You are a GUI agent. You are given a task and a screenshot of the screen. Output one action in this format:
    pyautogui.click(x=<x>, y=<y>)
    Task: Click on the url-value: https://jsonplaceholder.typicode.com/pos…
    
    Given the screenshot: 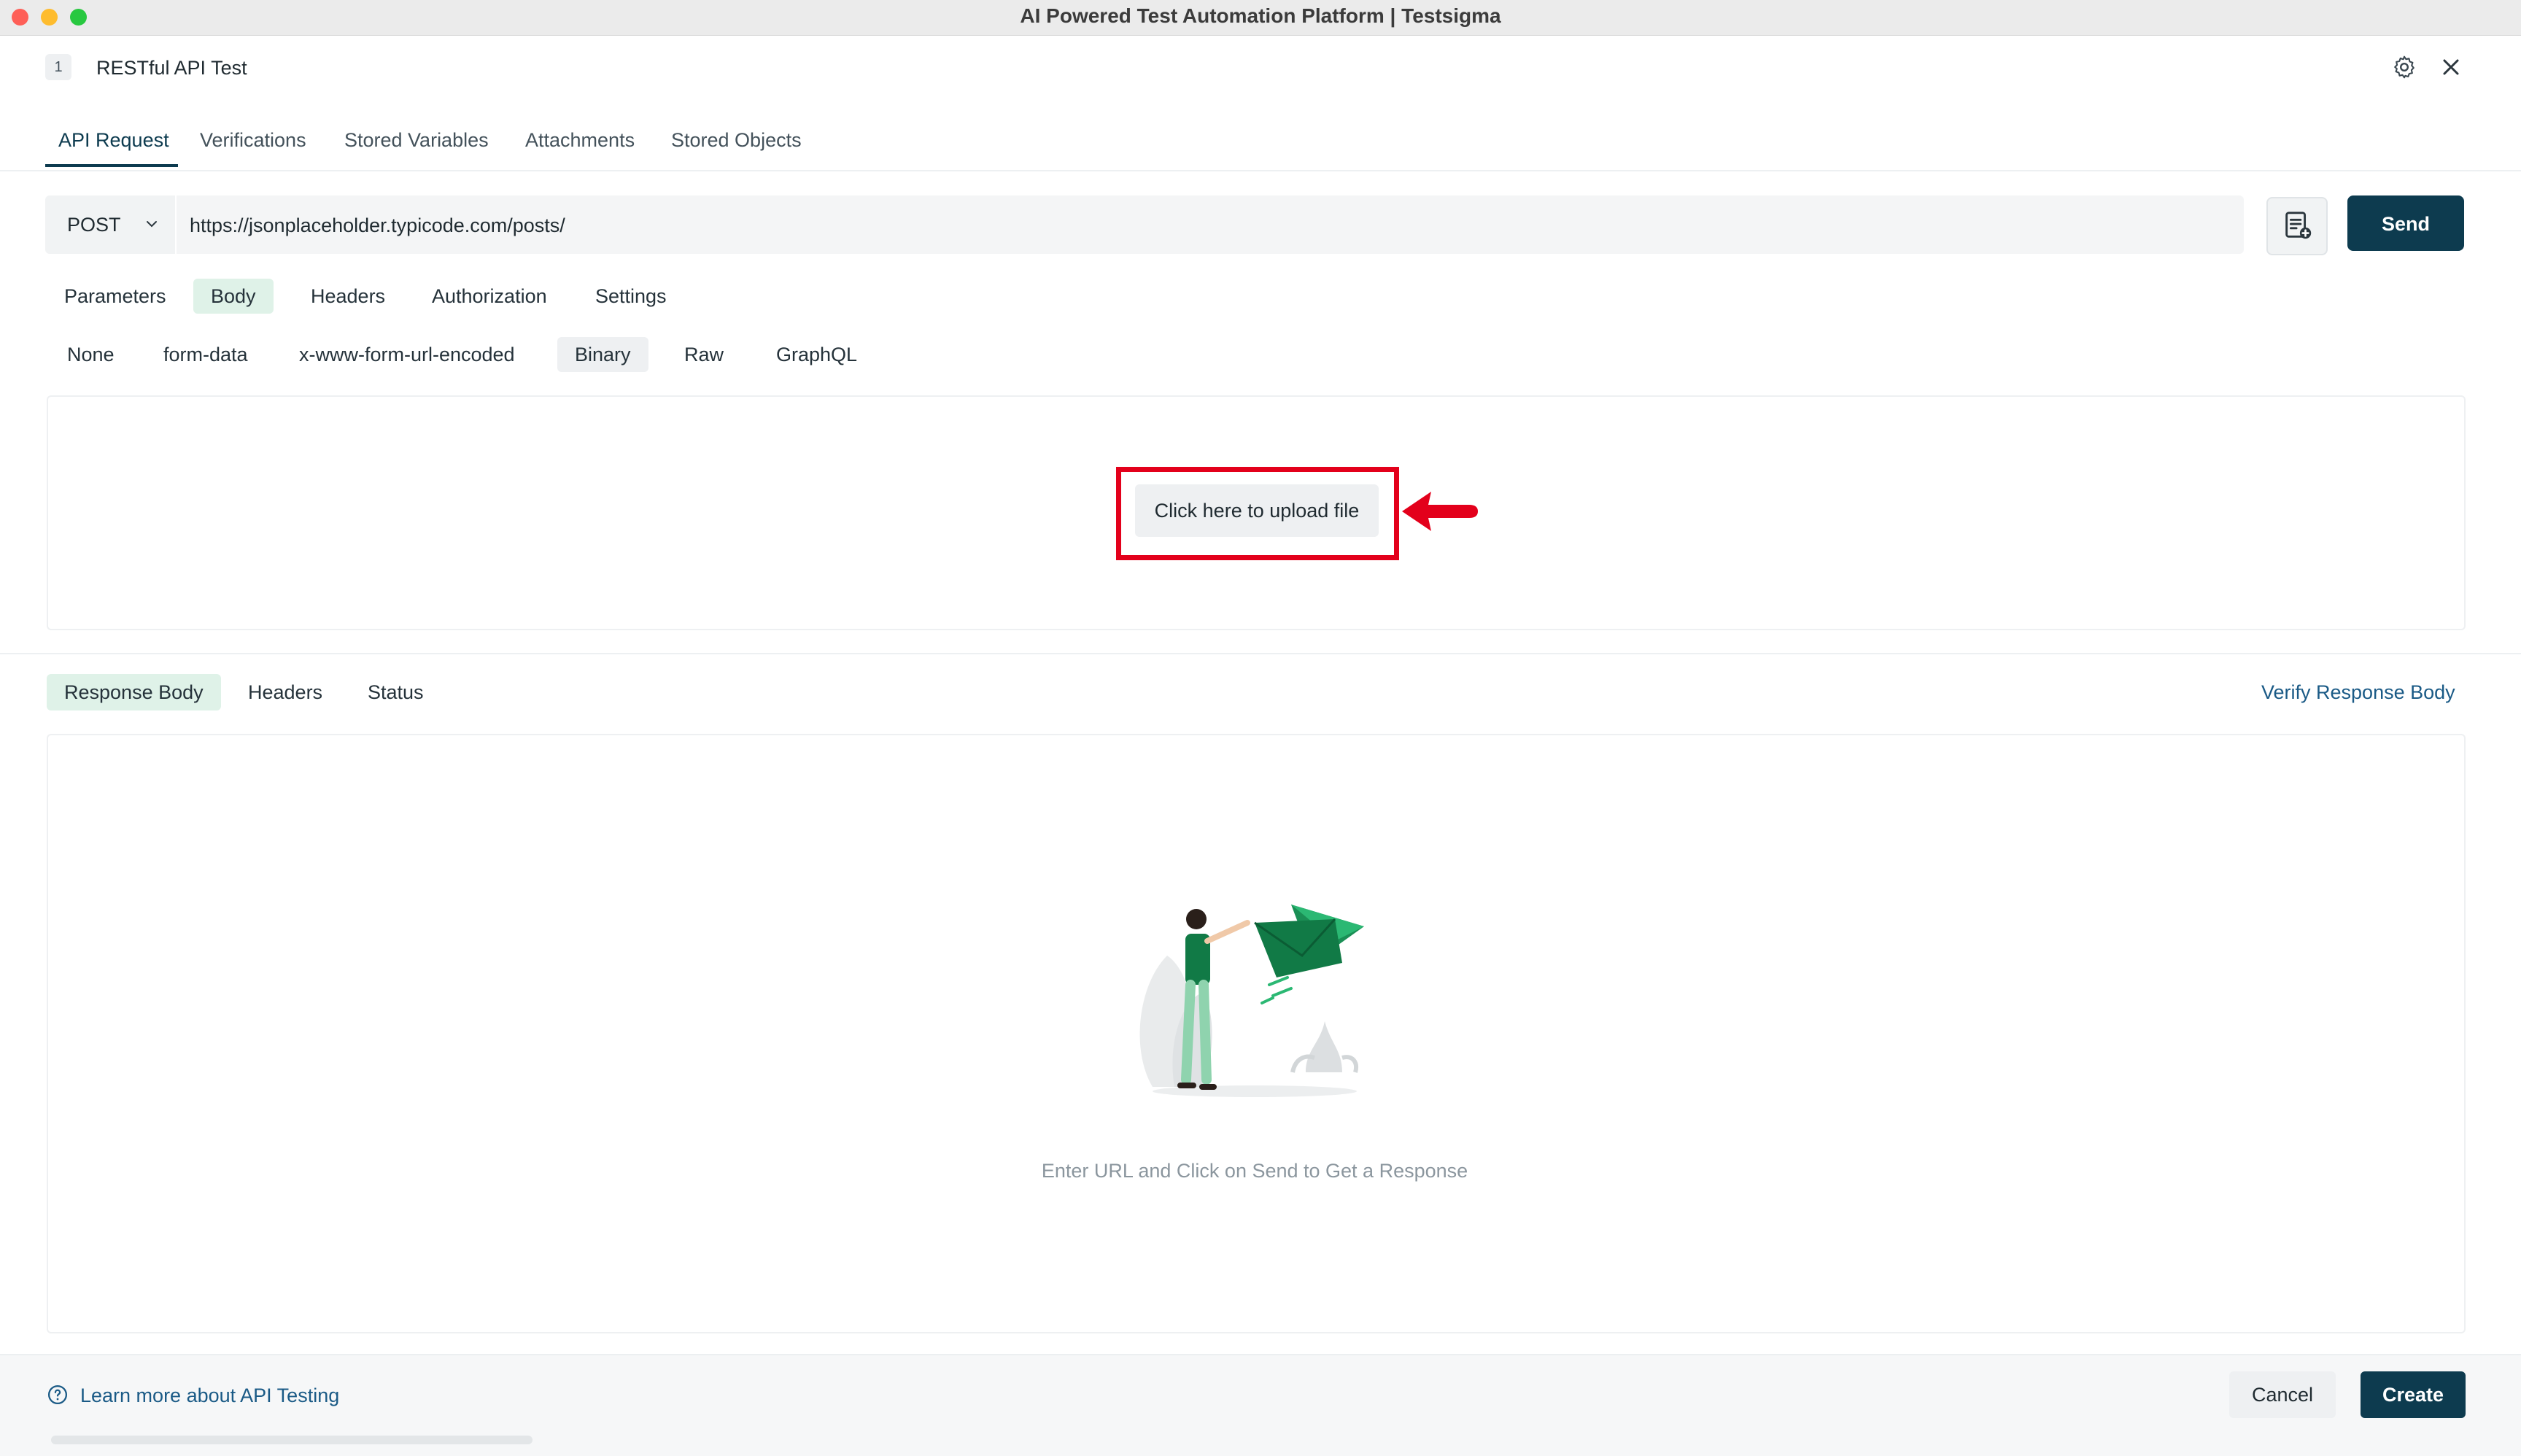 What is the action you would take?
    pyautogui.click(x=377, y=225)
    